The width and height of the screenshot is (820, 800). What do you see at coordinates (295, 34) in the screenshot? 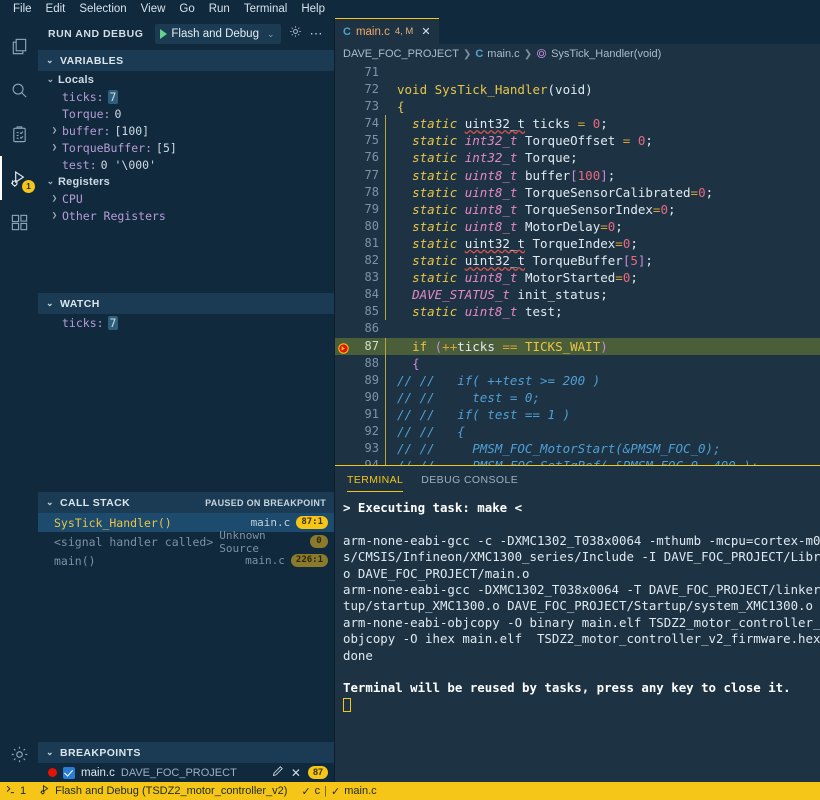
I see `debug-settings-icon` at bounding box center [295, 34].